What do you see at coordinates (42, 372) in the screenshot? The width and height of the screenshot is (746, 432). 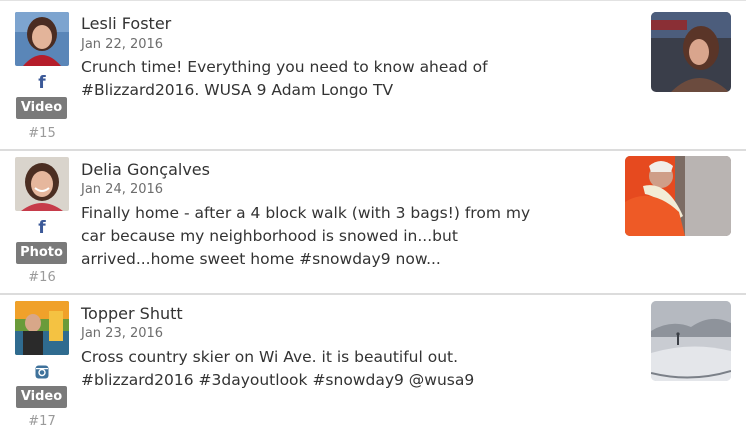 I see `instagram-icon` at bounding box center [42, 372].